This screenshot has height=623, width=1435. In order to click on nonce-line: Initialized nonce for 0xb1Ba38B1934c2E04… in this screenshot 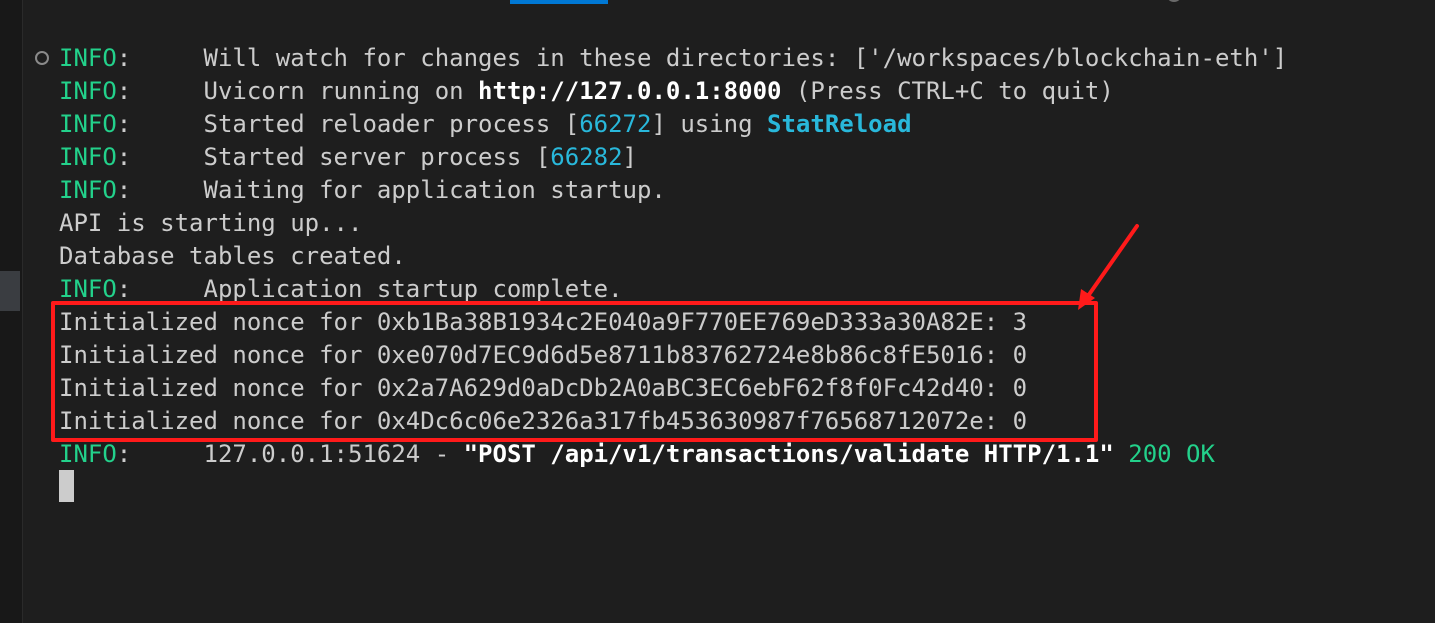, I will do `click(543, 322)`.